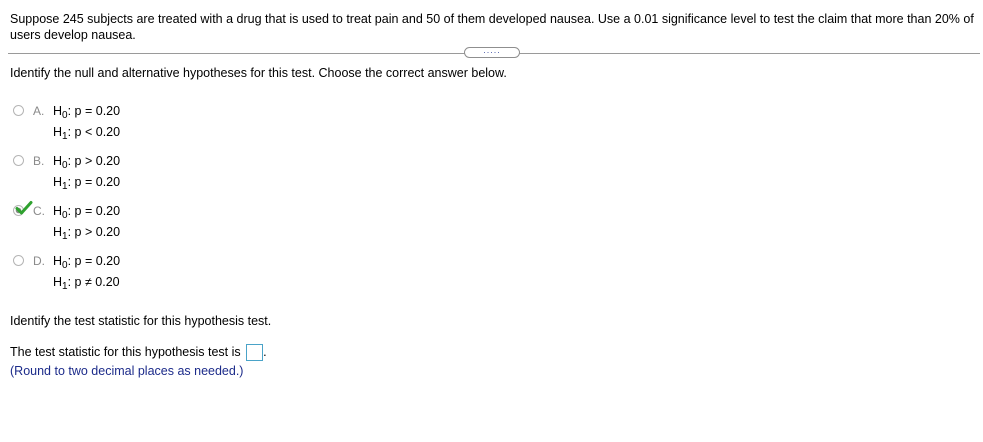 This screenshot has height=442, width=983. Describe the element at coordinates (18, 160) in the screenshot. I see `radio-option-b` at that location.